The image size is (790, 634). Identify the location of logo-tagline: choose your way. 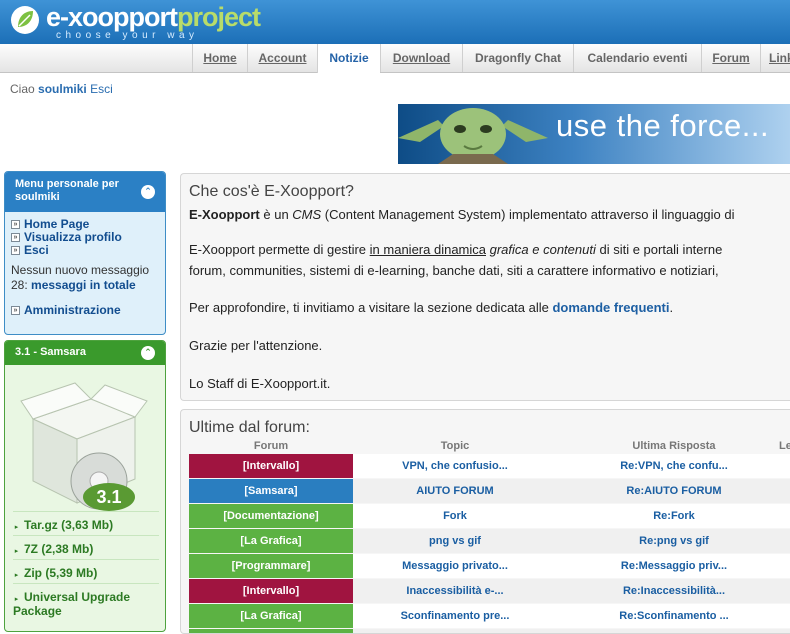
(127, 35).